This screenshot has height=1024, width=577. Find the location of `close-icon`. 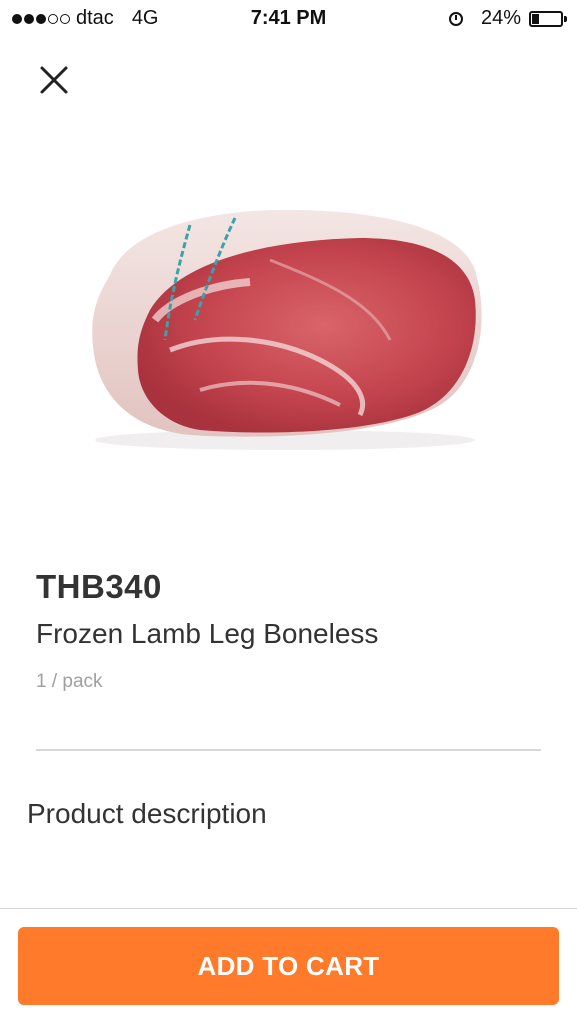

close-icon is located at coordinates (54, 80).